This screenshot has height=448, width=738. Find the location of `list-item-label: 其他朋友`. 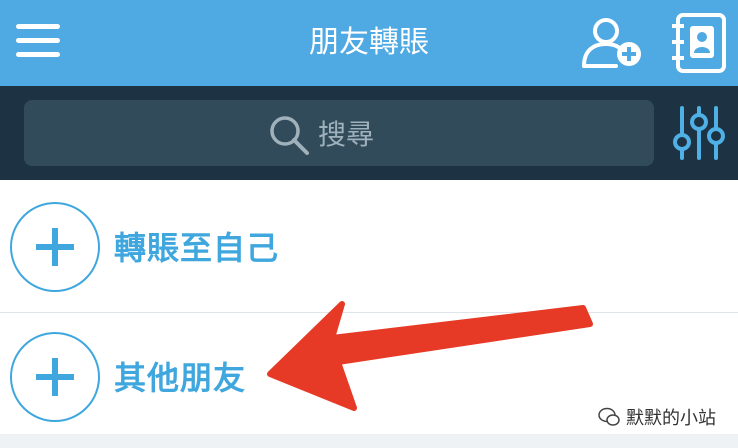

list-item-label: 其他朋友 is located at coordinates (180, 378).